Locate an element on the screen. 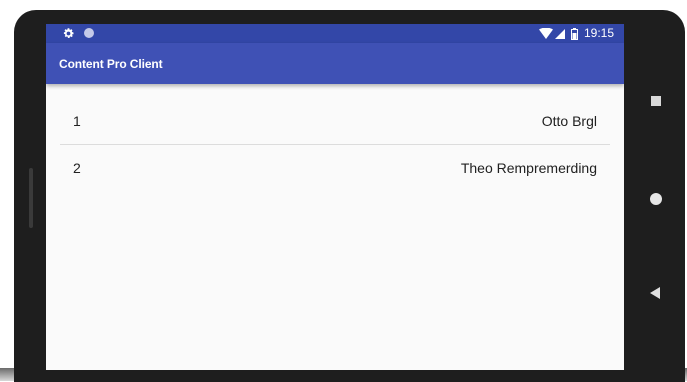 The width and height of the screenshot is (687, 382). list-item-number: 2 is located at coordinates (77, 168).